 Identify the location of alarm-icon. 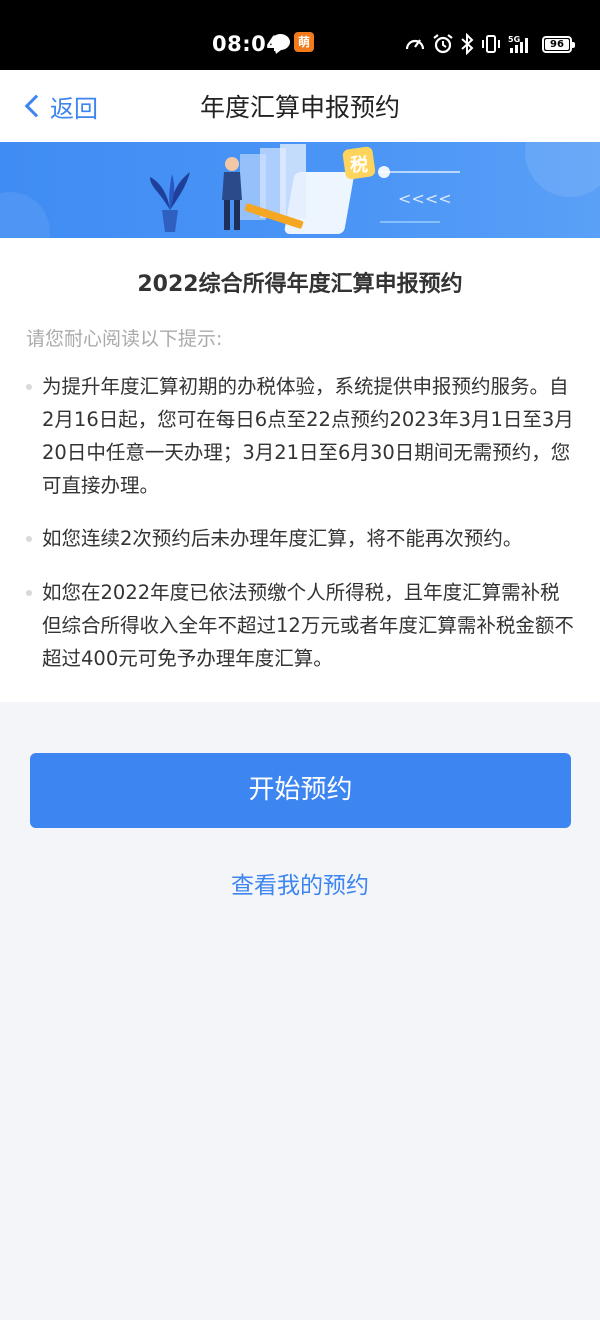
(443, 44).